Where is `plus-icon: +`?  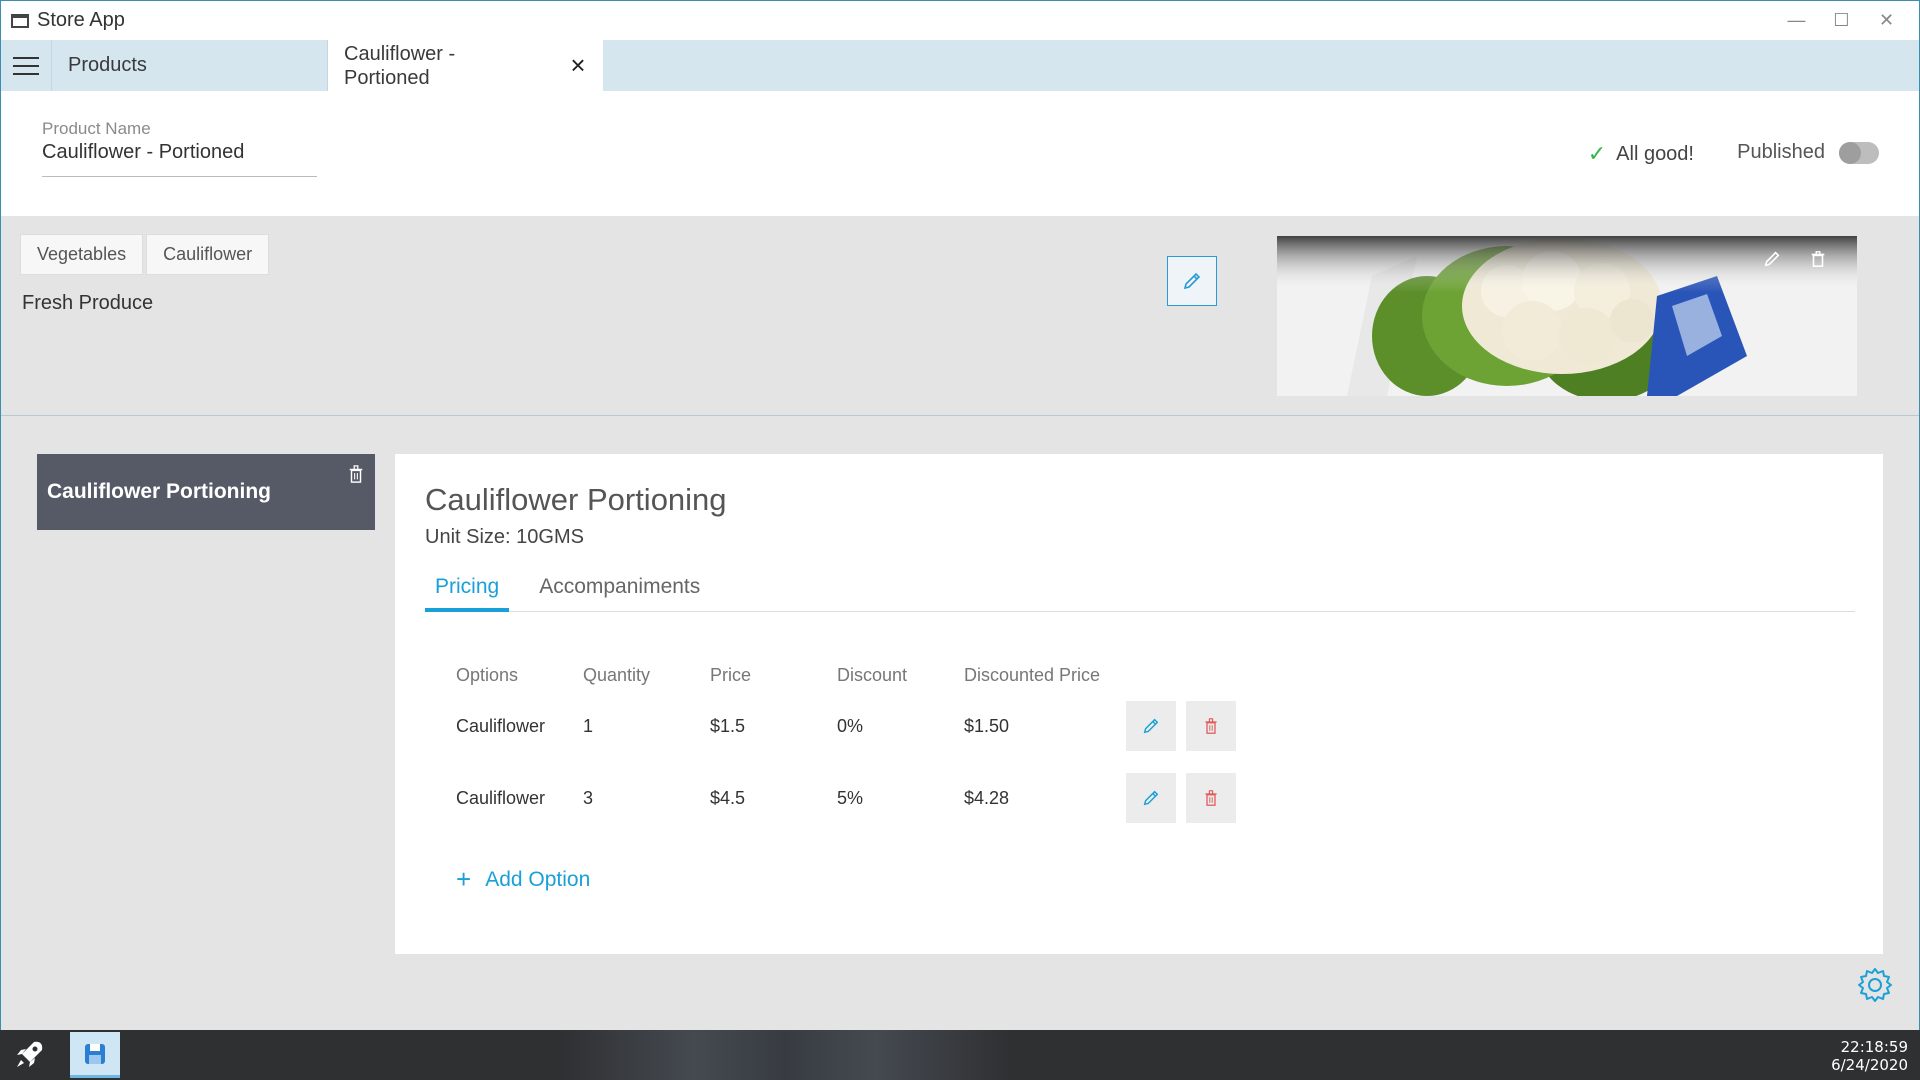 plus-icon: + is located at coordinates (464, 879).